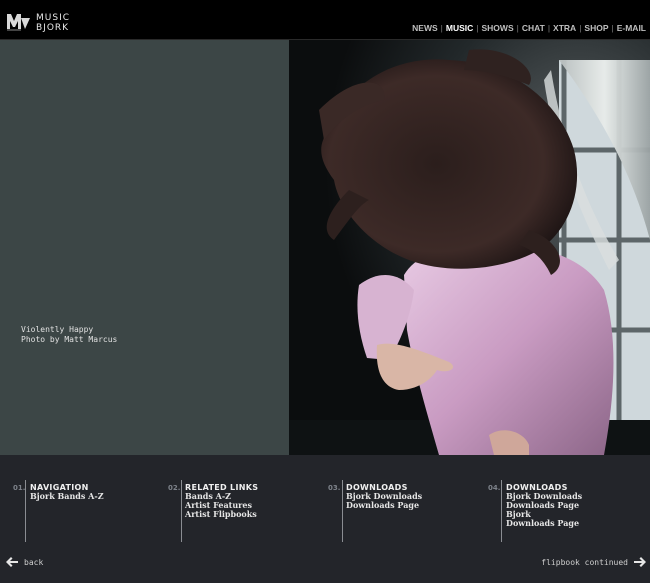 This screenshot has width=650, height=583. I want to click on back-button: back, so click(24, 562).